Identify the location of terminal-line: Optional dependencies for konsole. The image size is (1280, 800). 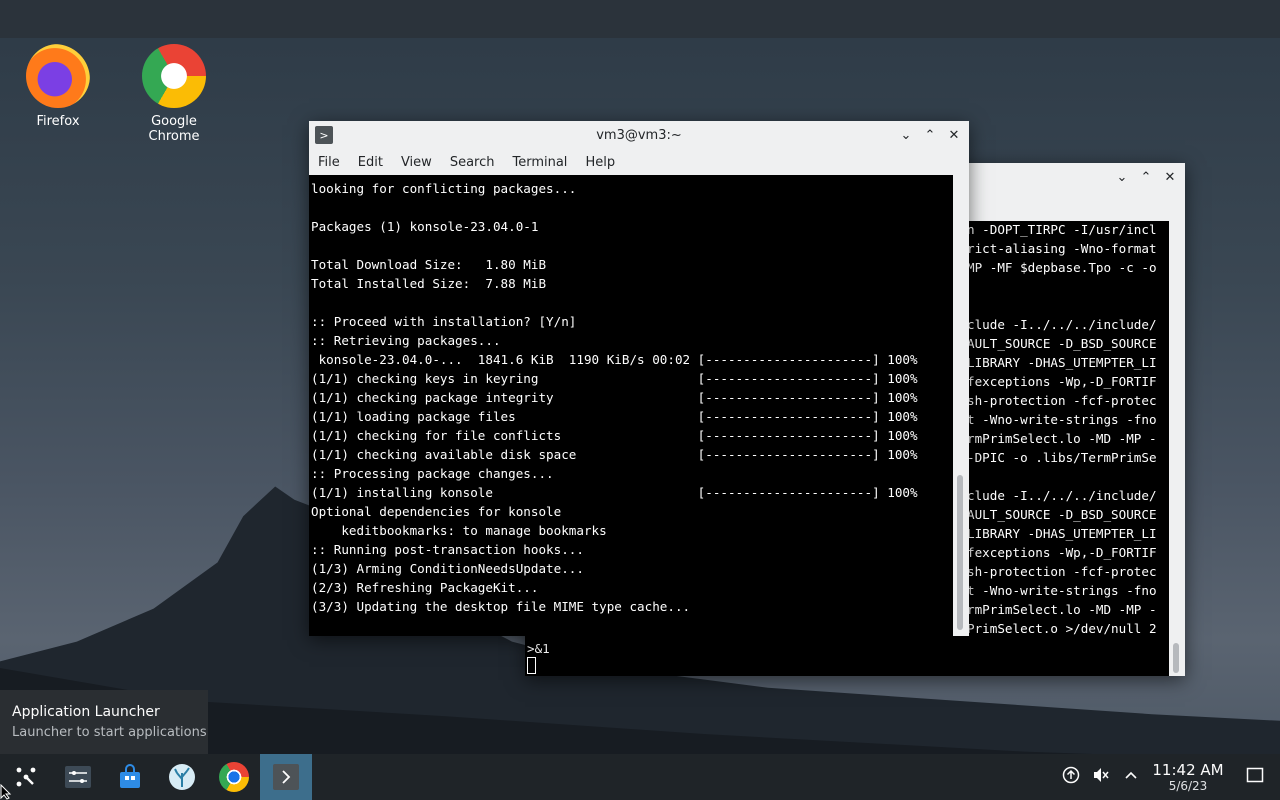
(436, 511).